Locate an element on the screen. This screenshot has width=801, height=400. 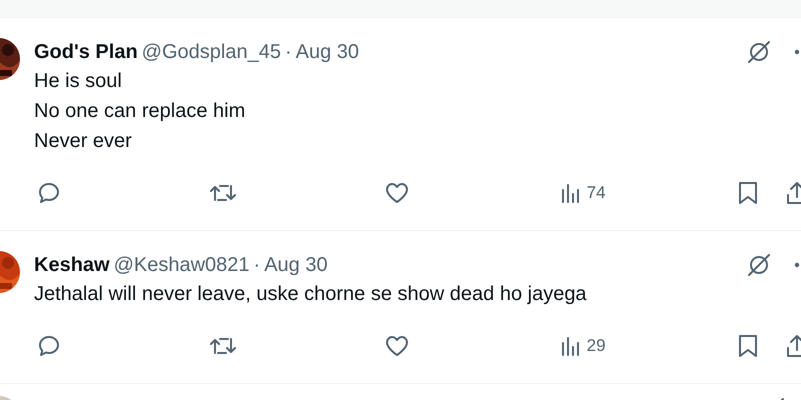
author-handle: @Keshaw0821 is located at coordinates (182, 265).